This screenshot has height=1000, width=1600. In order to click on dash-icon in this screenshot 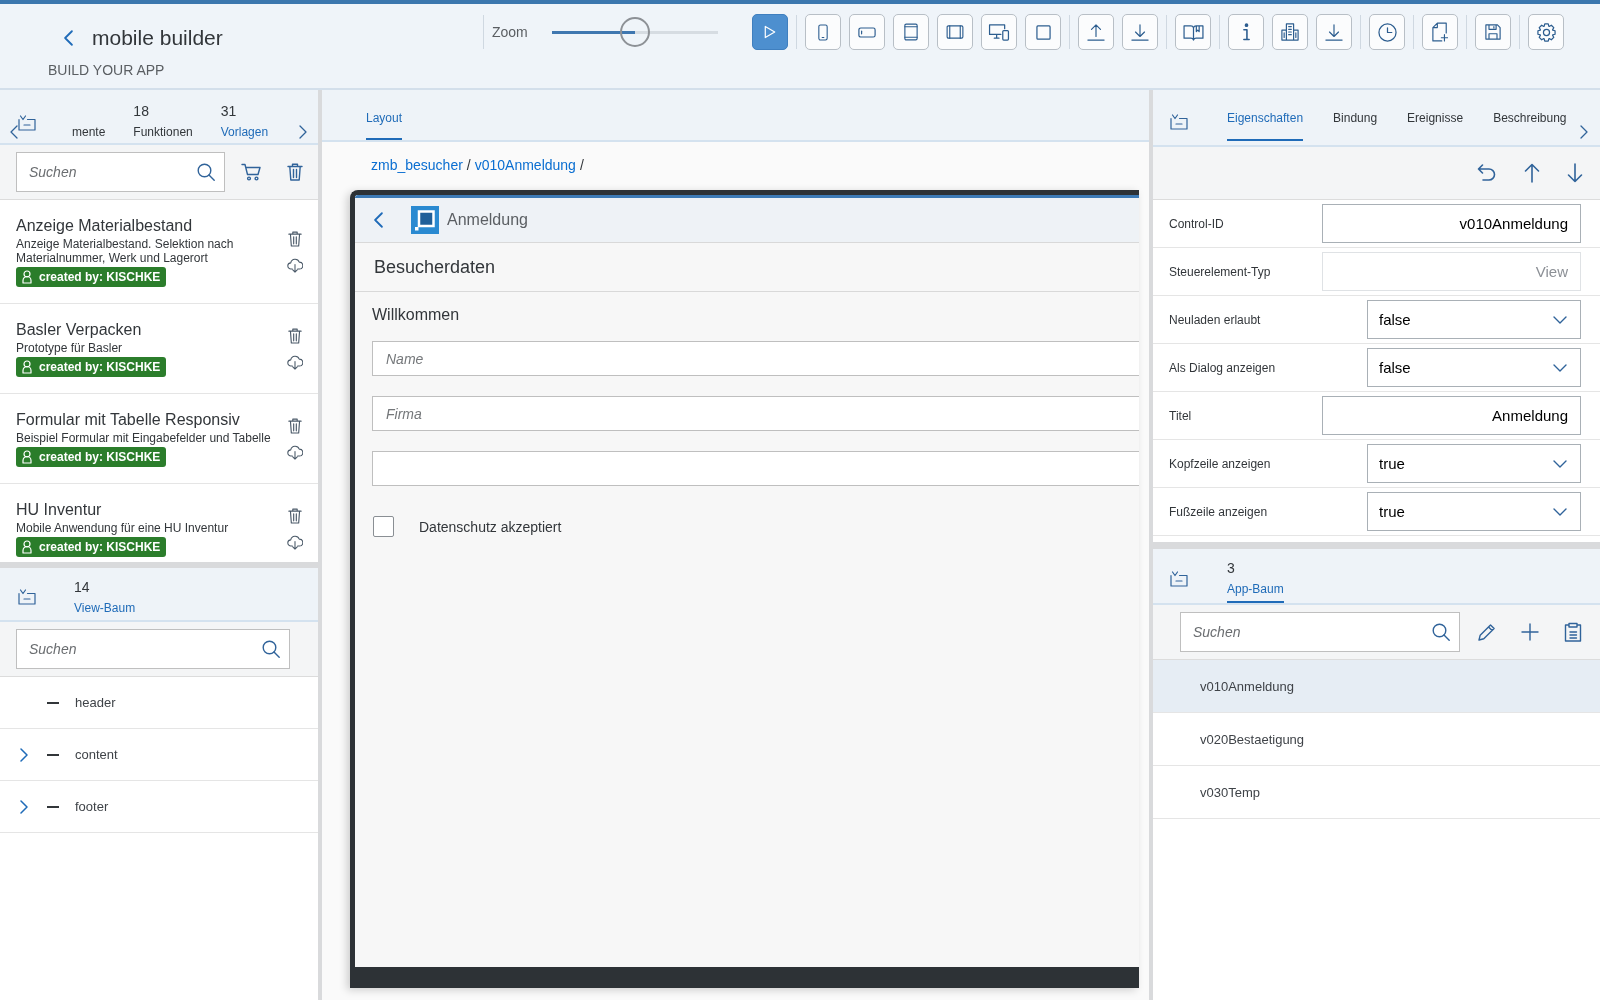, I will do `click(53, 702)`.